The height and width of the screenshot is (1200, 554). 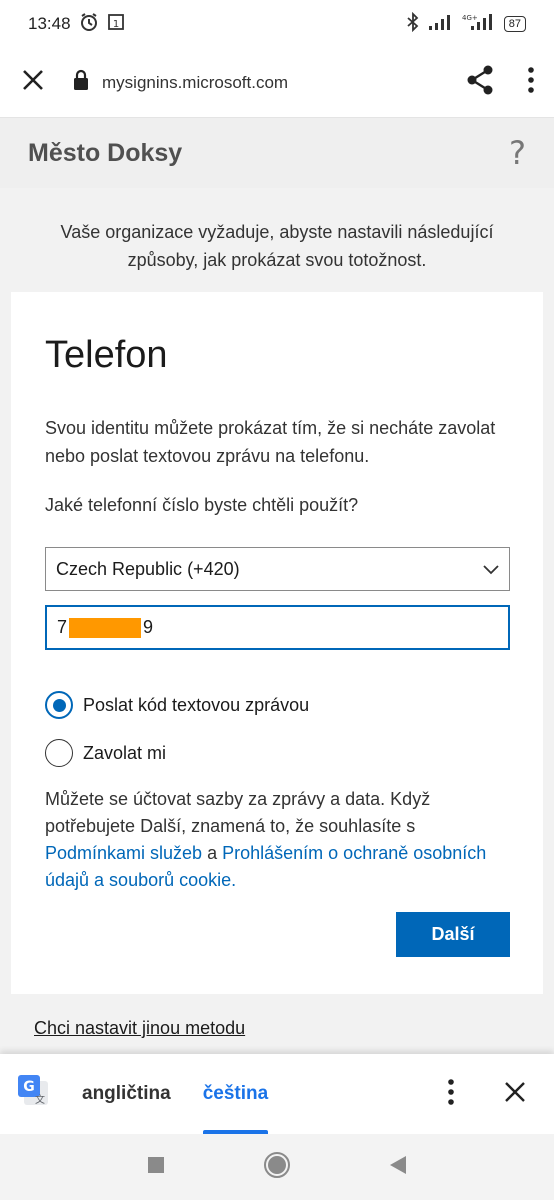 What do you see at coordinates (148, 627) in the screenshot?
I see `phone-suffix: 9` at bounding box center [148, 627].